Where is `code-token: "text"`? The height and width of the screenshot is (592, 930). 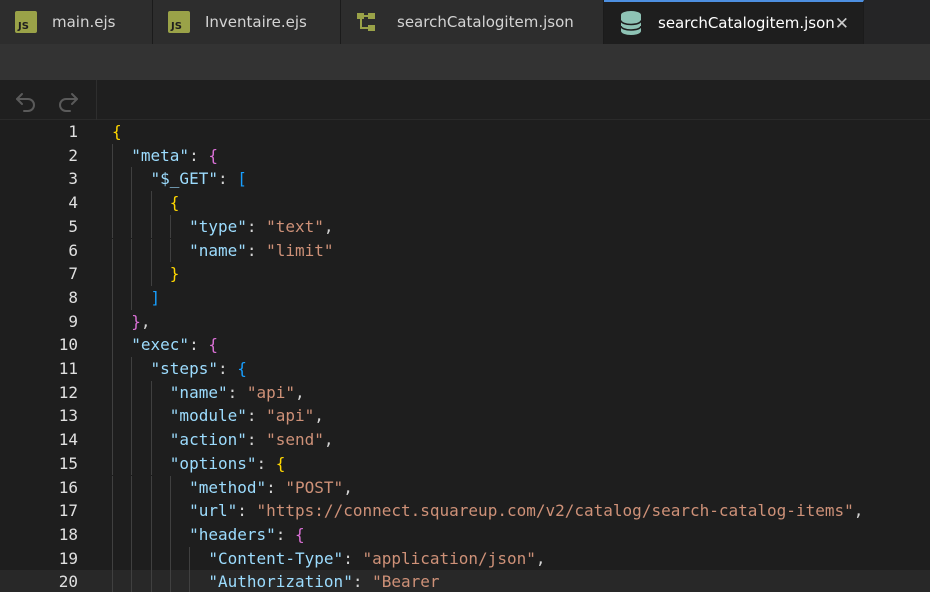
code-token: "text" is located at coordinates (295, 226).